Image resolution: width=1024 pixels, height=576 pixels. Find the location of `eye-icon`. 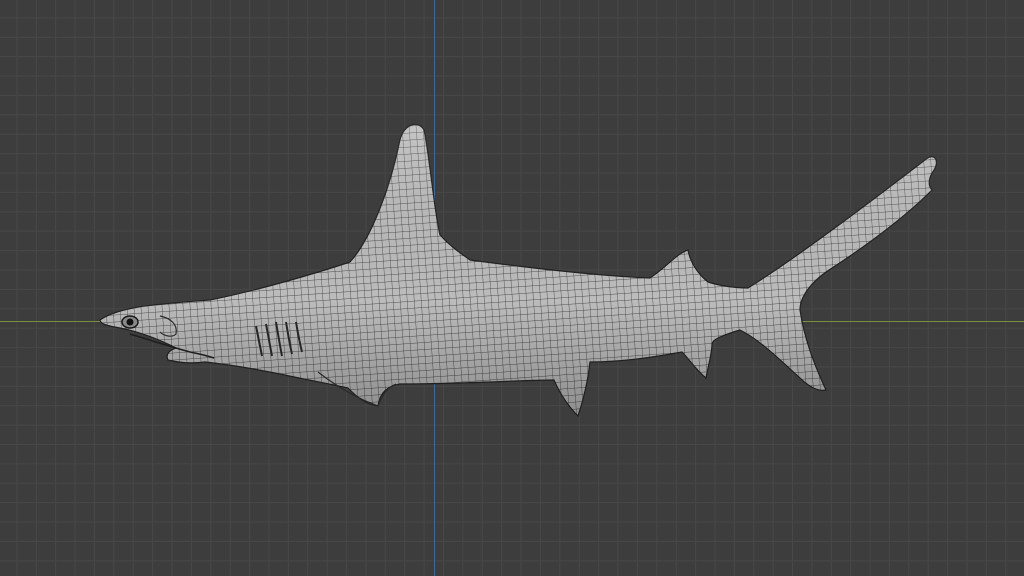

eye-icon is located at coordinates (130, 322).